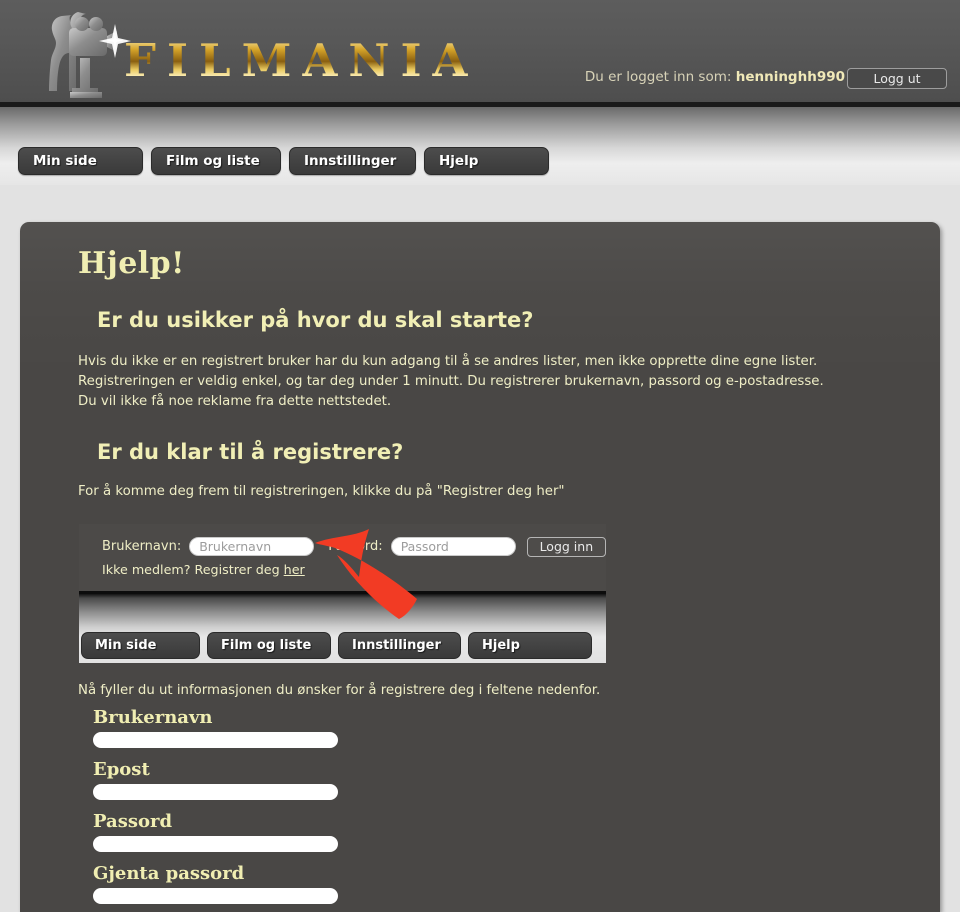 This screenshot has width=960, height=912. Describe the element at coordinates (131, 263) in the screenshot. I see `page-title: Hjelp!` at that location.